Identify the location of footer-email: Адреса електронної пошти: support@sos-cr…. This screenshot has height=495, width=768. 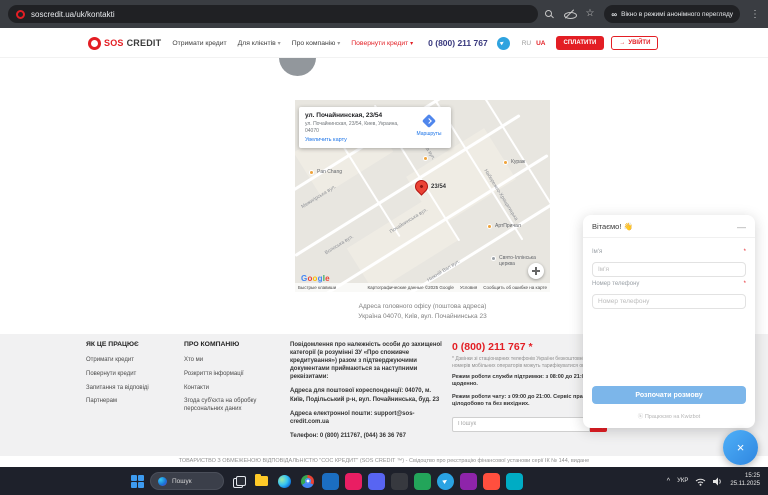
(352, 417).